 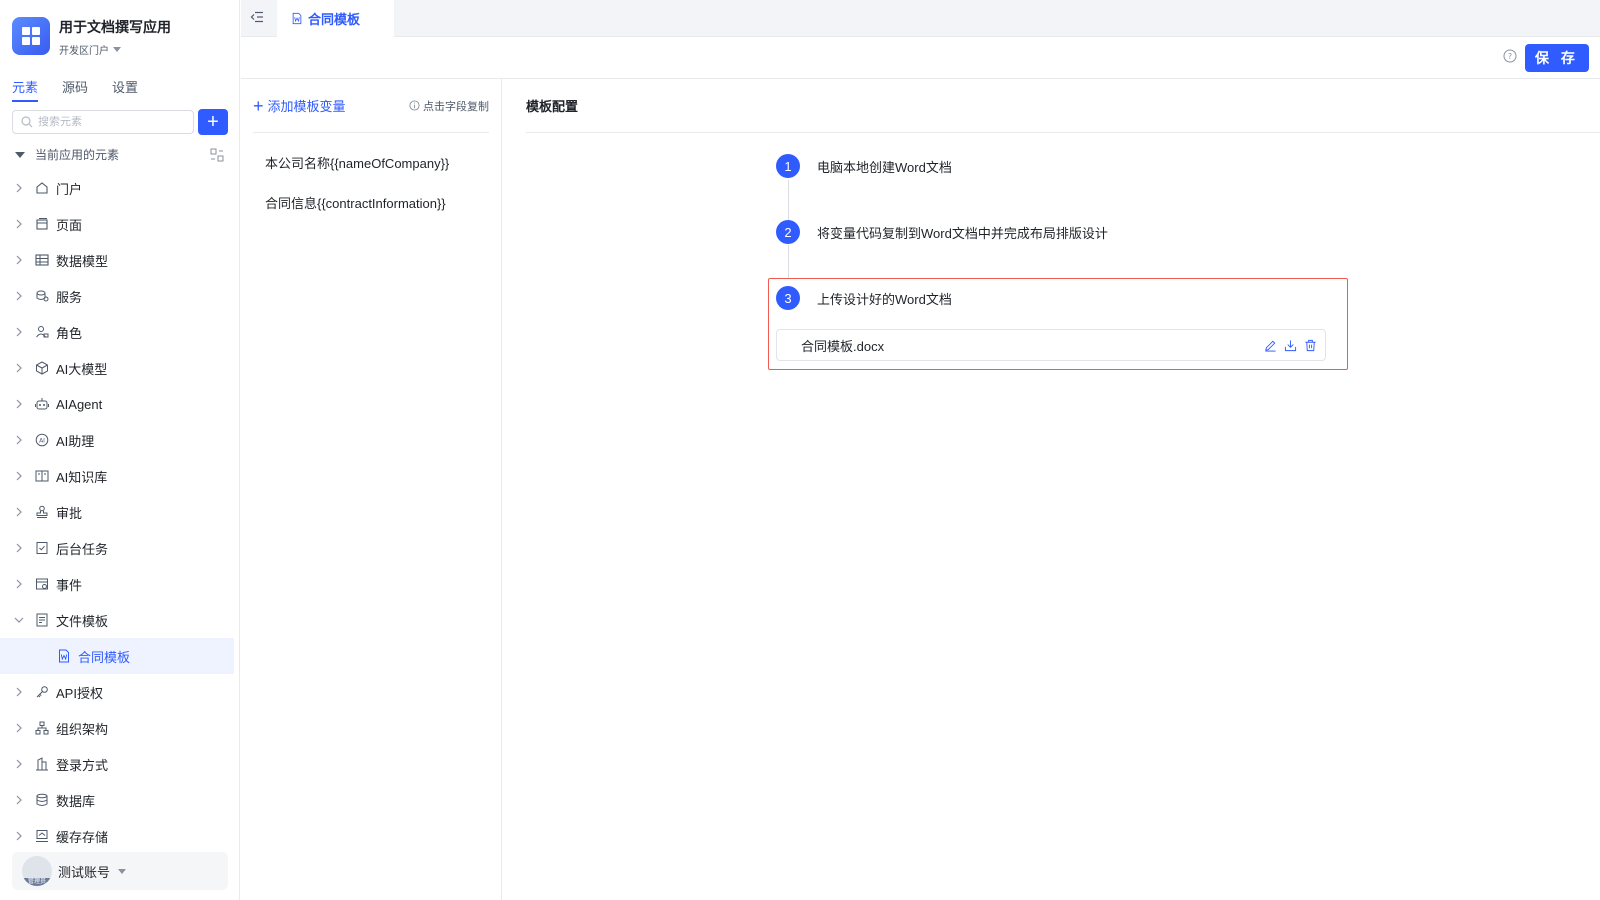 I want to click on sidebar-item-label: AI大模型, so click(x=82, y=369).